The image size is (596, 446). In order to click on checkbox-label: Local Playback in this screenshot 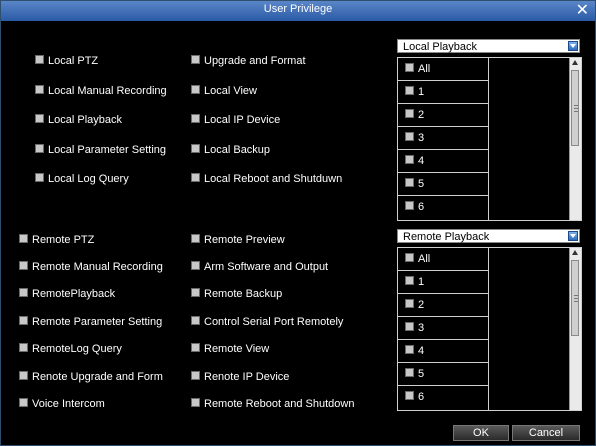, I will do `click(85, 120)`.